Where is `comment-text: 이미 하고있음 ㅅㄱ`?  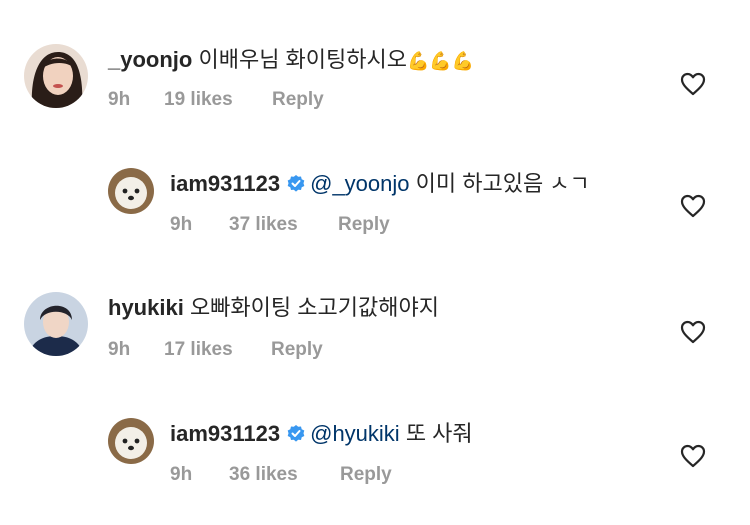 comment-text: 이미 하고있음 ㅅㄱ is located at coordinates (502, 183).